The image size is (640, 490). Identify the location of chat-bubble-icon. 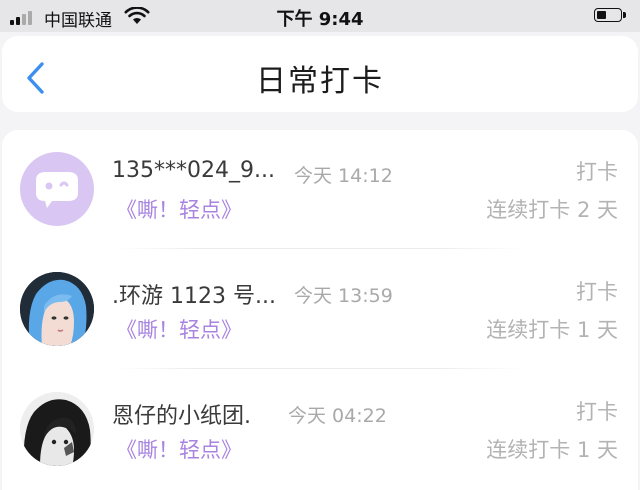
(57, 190).